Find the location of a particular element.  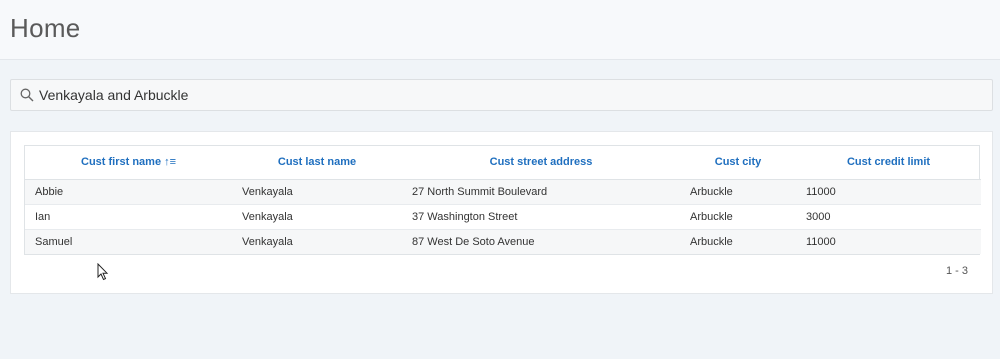

cell-street-address: 37 Washington Street is located at coordinates (541, 216).